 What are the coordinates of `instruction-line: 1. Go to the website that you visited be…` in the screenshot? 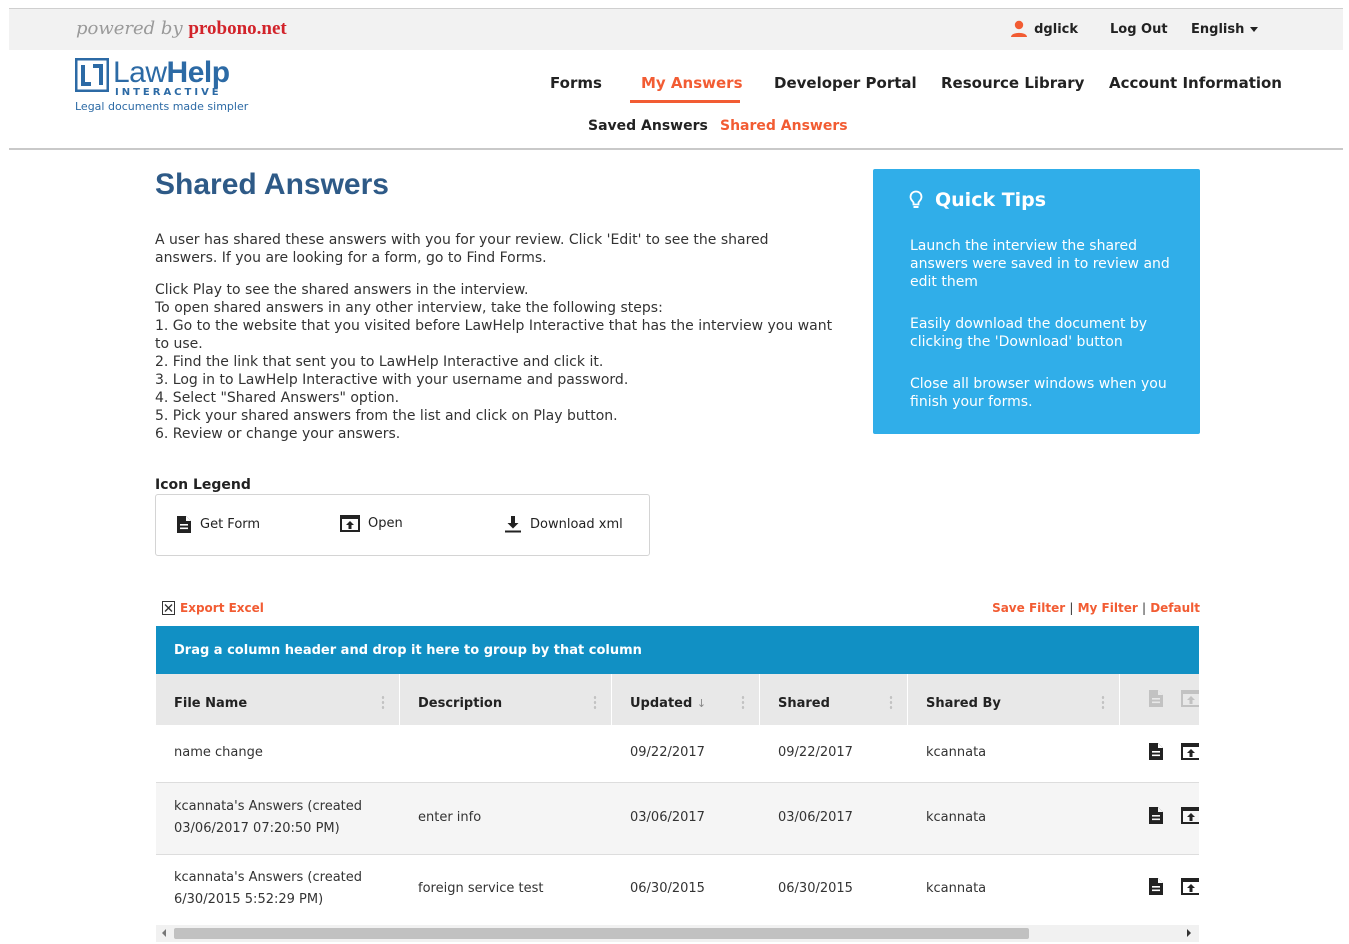 It's located at (494, 335).